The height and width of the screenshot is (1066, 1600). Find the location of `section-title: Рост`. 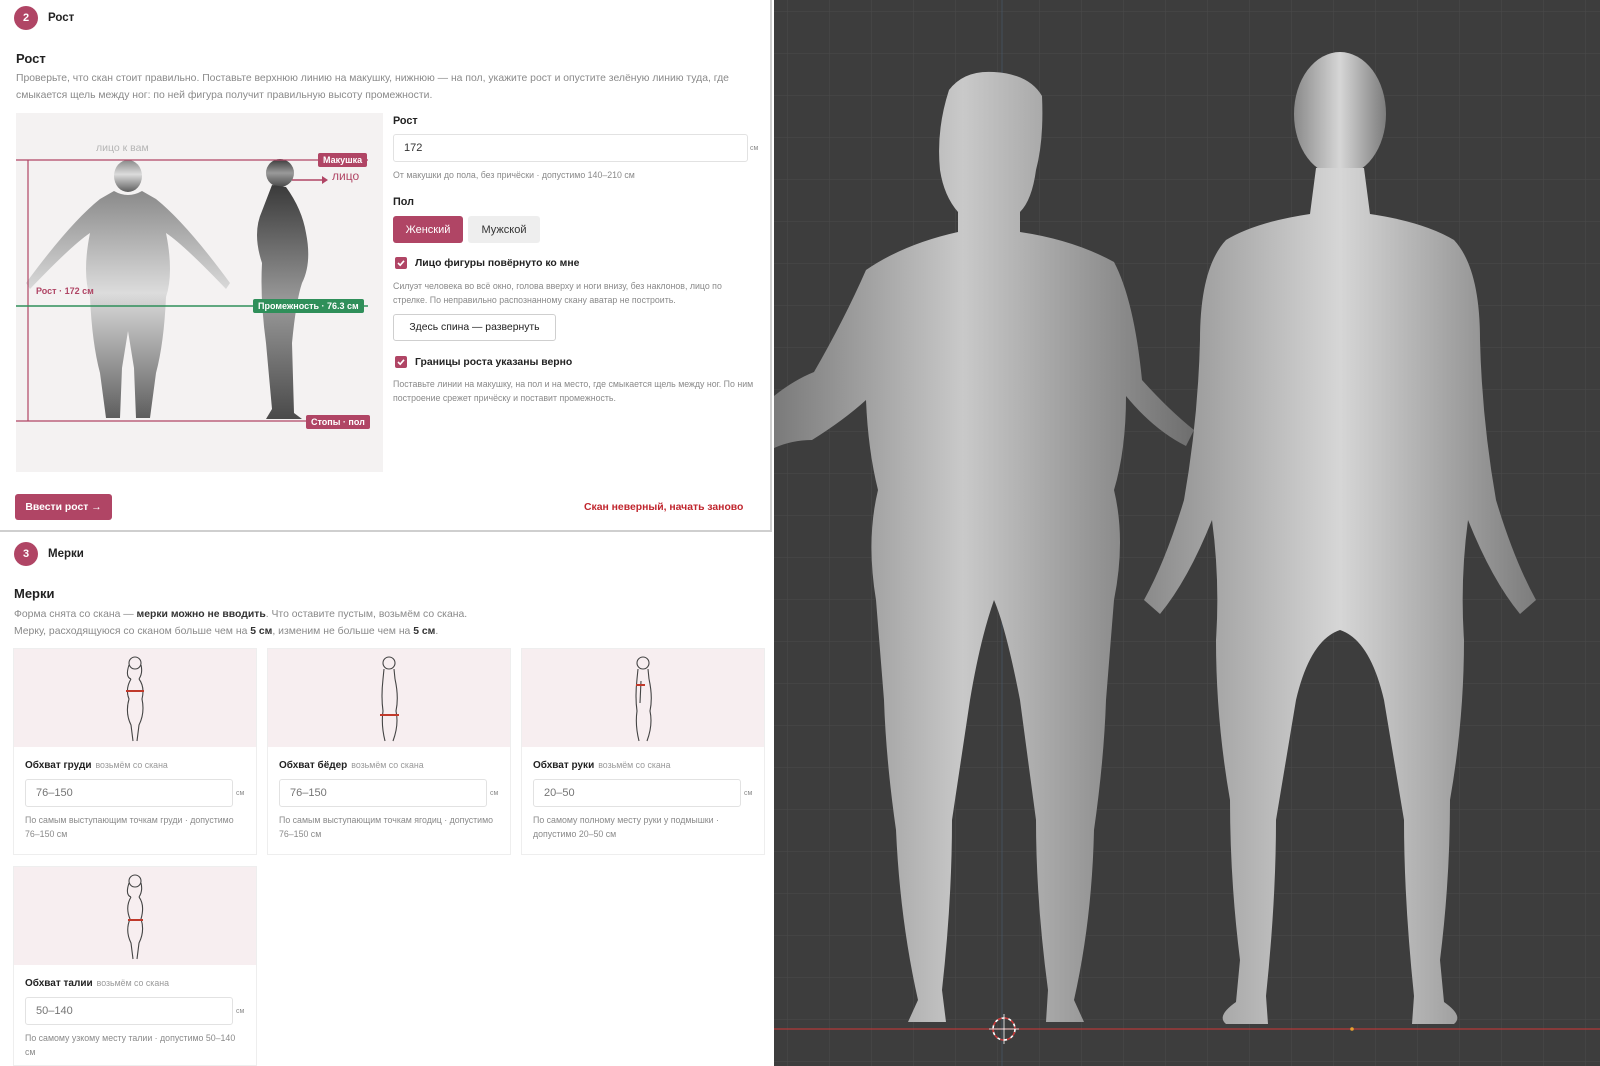

section-title: Рост is located at coordinates (31, 58).